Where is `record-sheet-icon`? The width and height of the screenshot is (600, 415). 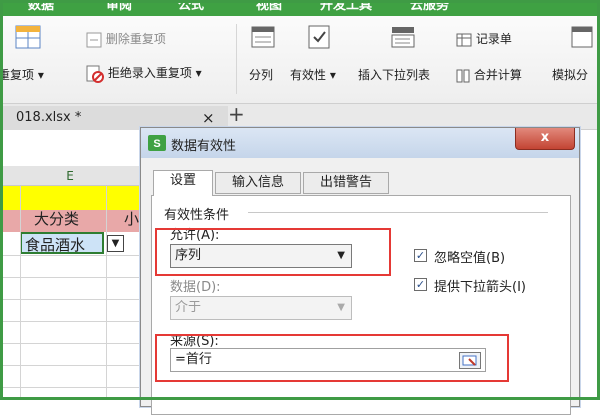
record-sheet-icon is located at coordinates (464, 39).